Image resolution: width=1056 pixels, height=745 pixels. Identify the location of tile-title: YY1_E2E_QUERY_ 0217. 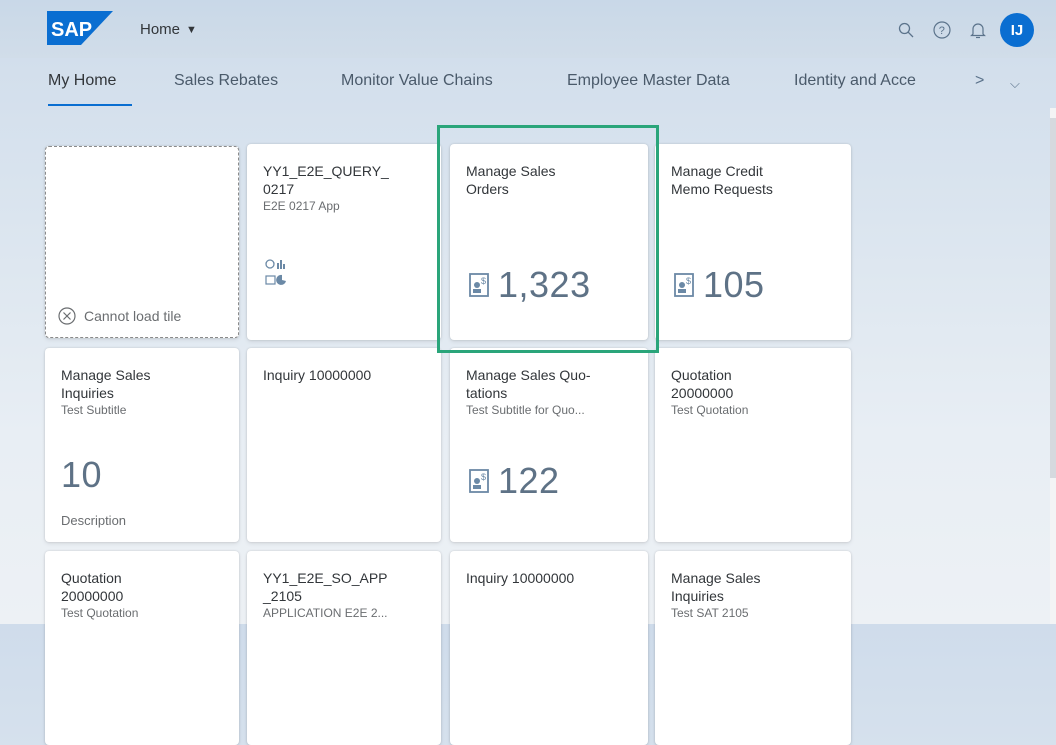
(326, 180).